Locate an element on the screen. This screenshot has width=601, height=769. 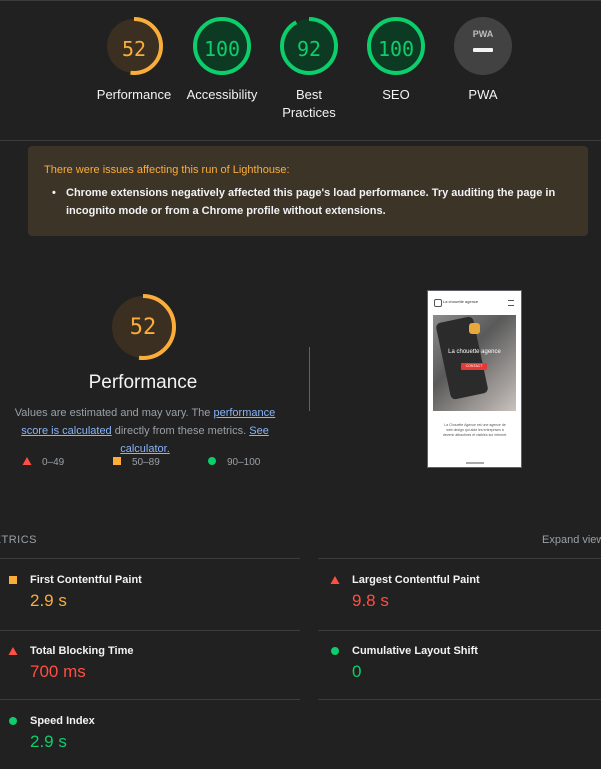
metric-name: Cumulative Layout Shift is located at coordinates (415, 651).